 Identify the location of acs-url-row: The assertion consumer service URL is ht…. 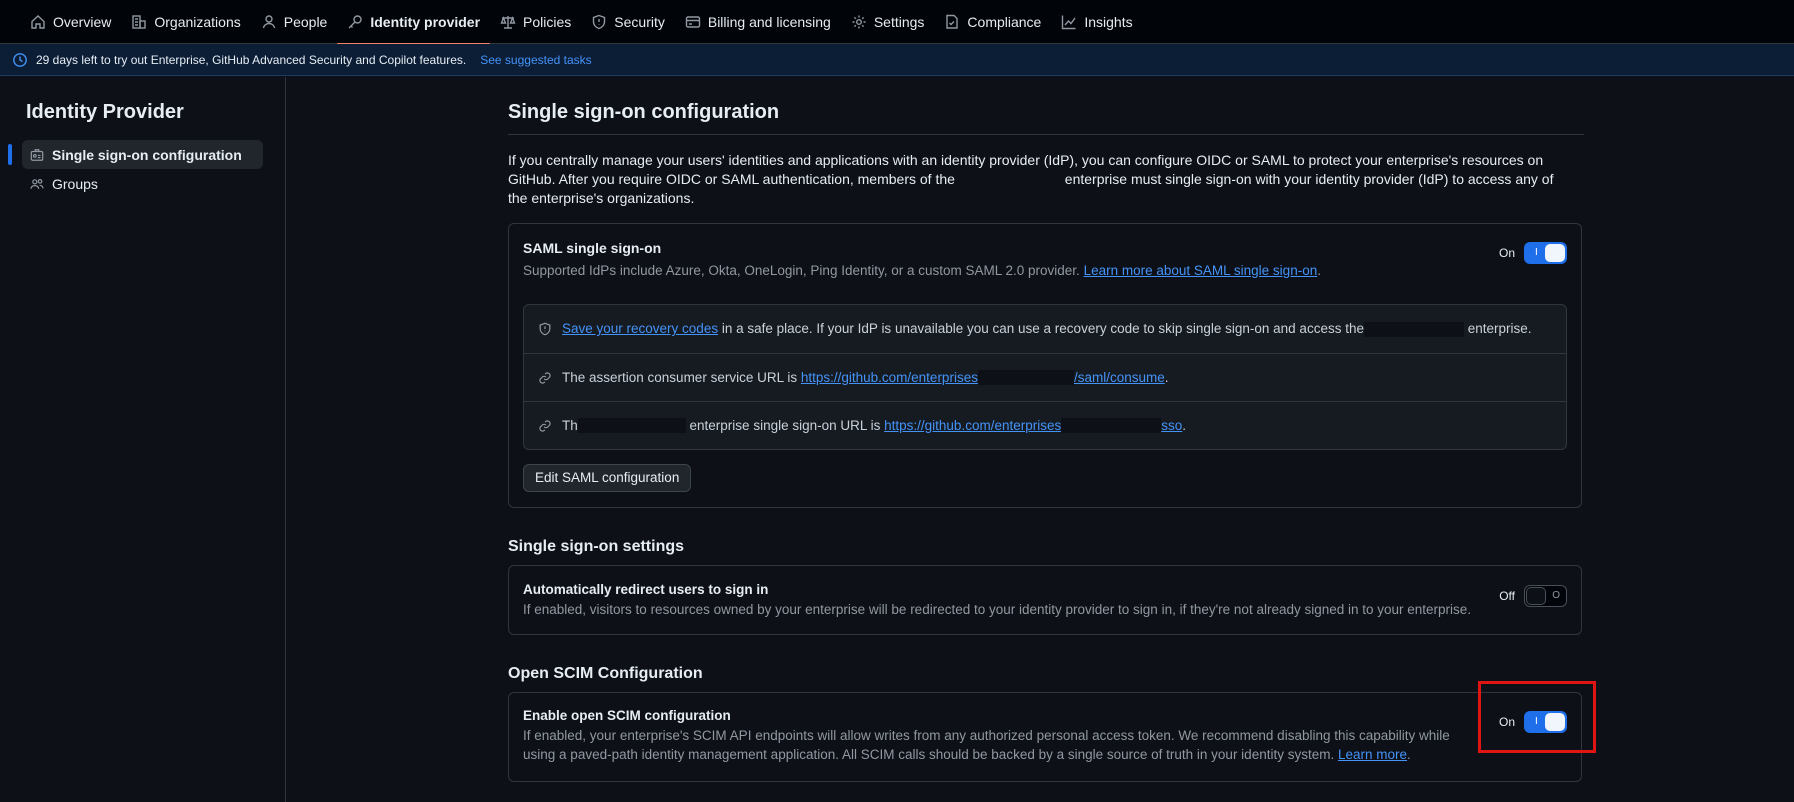
(1045, 377).